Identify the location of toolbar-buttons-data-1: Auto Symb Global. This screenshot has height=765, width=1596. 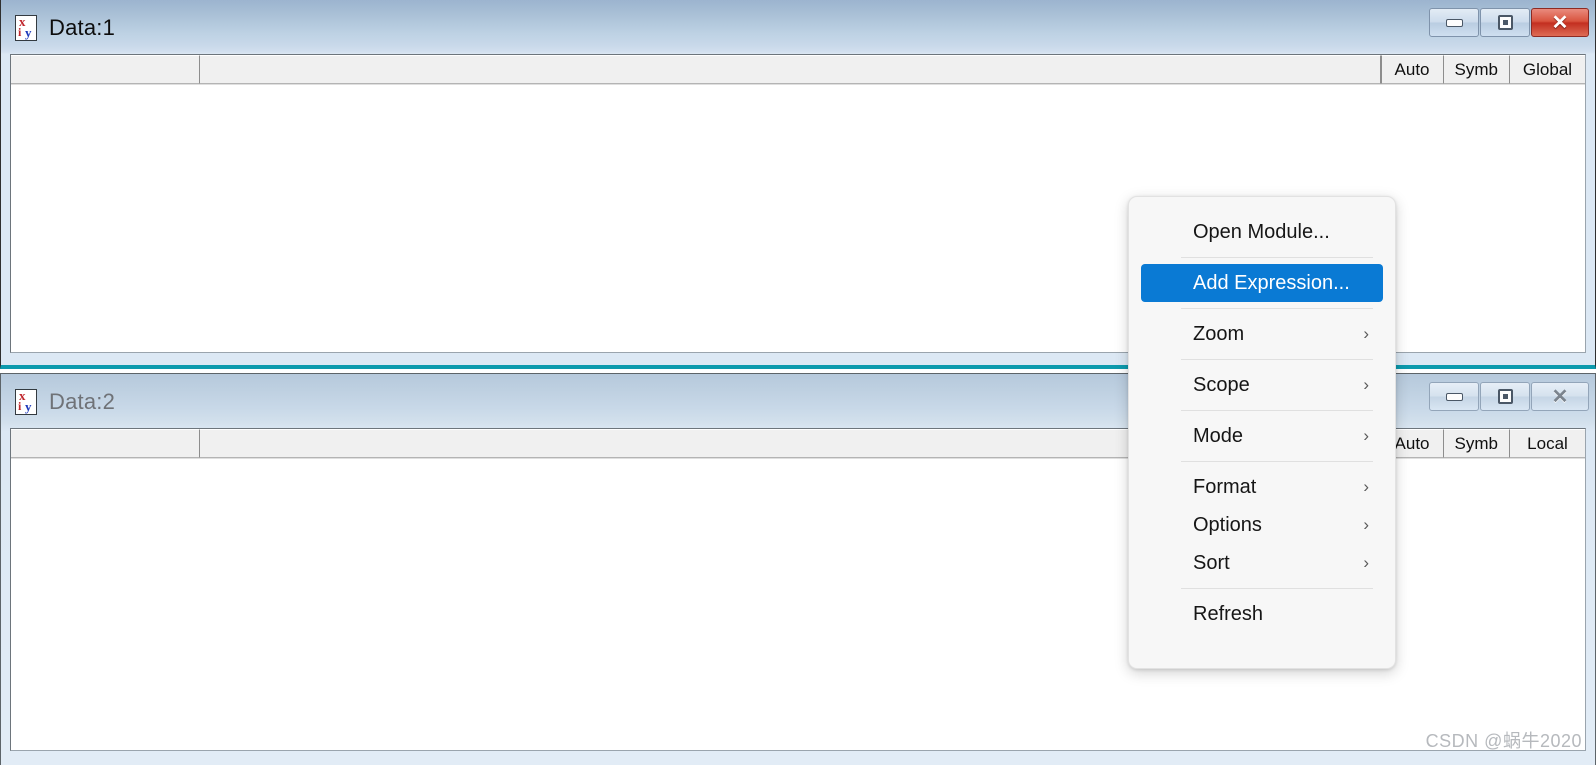
(1482, 69).